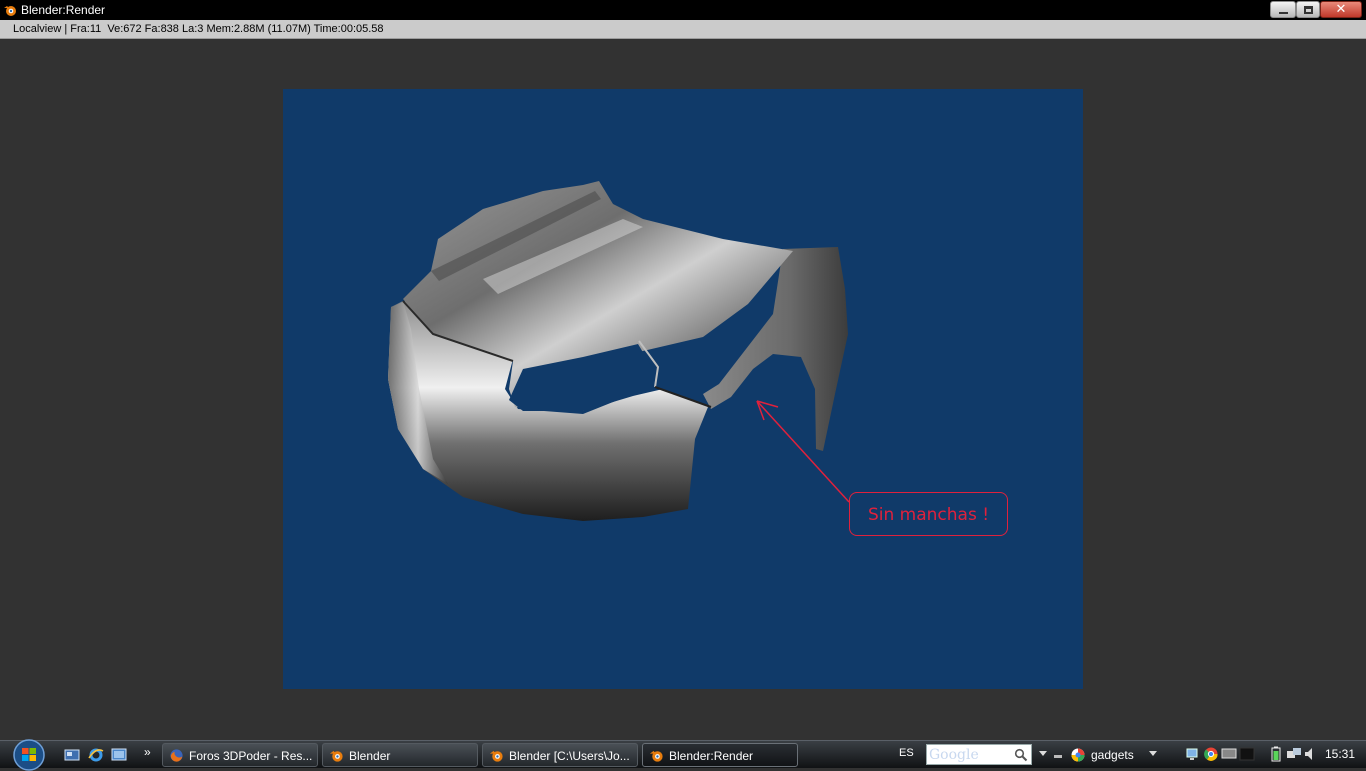  What do you see at coordinates (96, 755) in the screenshot?
I see `internet-explorer-icon` at bounding box center [96, 755].